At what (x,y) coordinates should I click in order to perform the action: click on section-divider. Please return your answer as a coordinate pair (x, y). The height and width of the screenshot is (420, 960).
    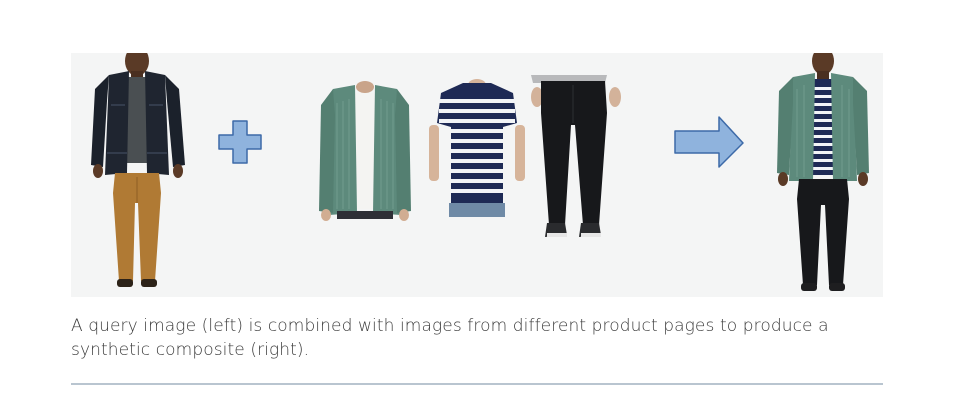
    Looking at the image, I should click on (477, 384).